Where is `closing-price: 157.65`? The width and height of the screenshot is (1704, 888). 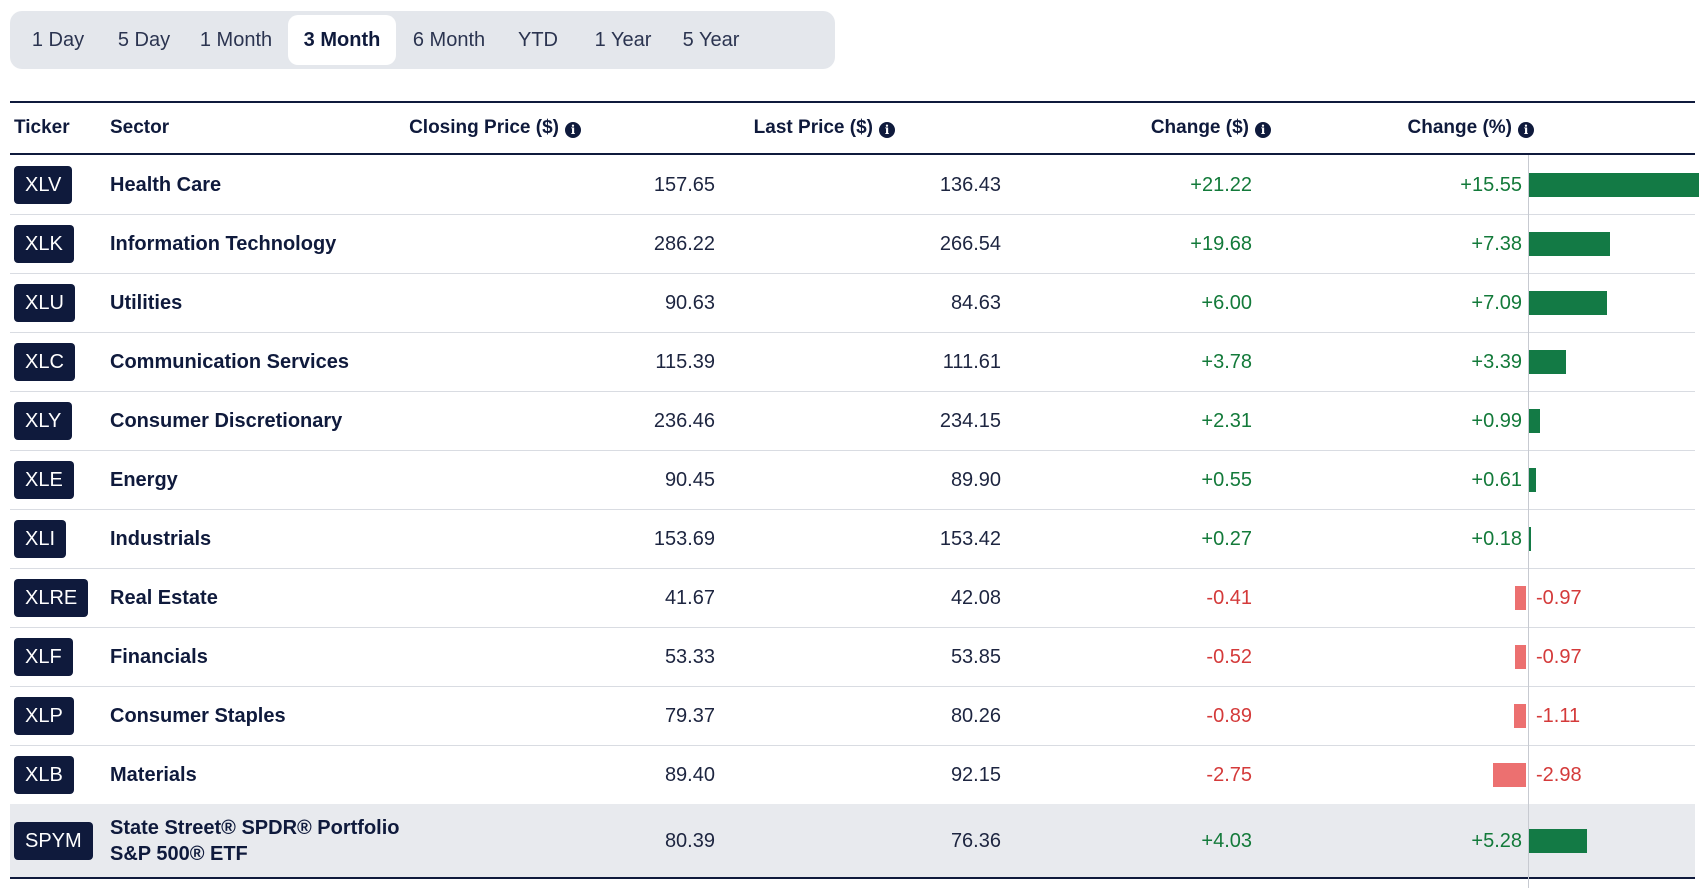 closing-price: 157.65 is located at coordinates (684, 184).